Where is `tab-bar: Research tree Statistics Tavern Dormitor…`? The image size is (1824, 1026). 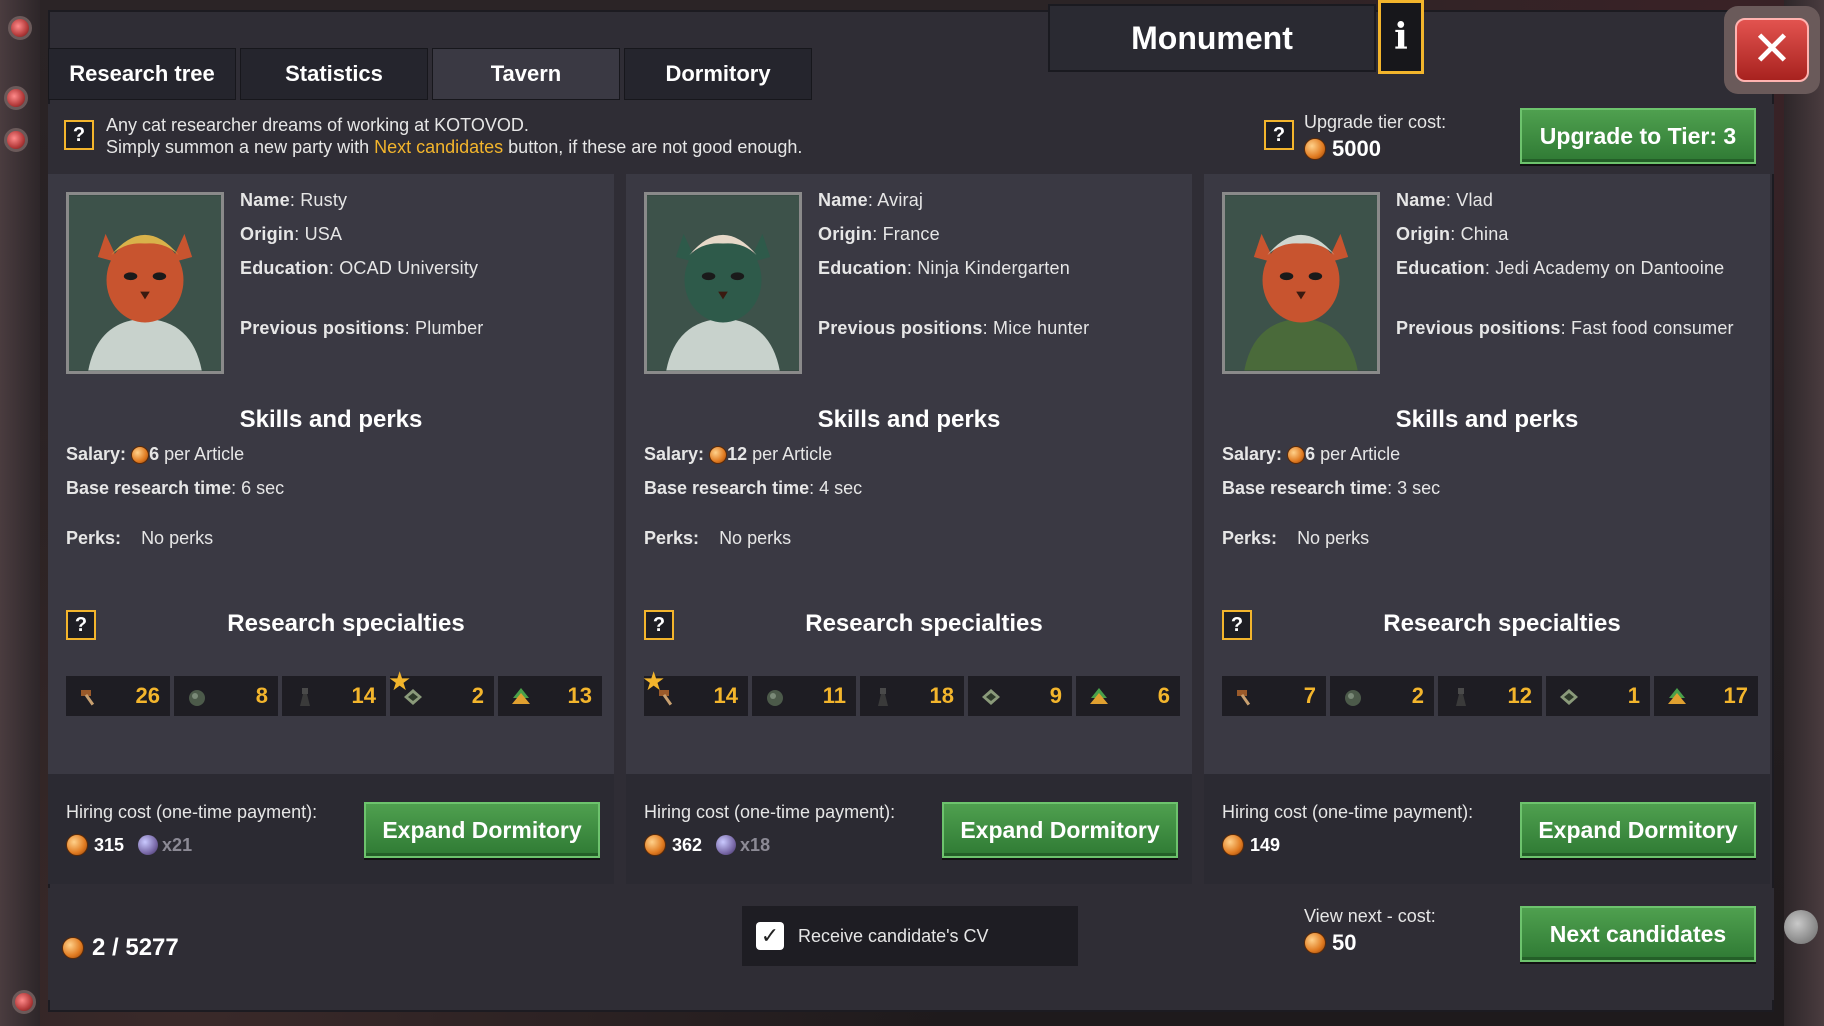 tab-bar: Research tree Statistics Tavern Dormitor… is located at coordinates (430, 74).